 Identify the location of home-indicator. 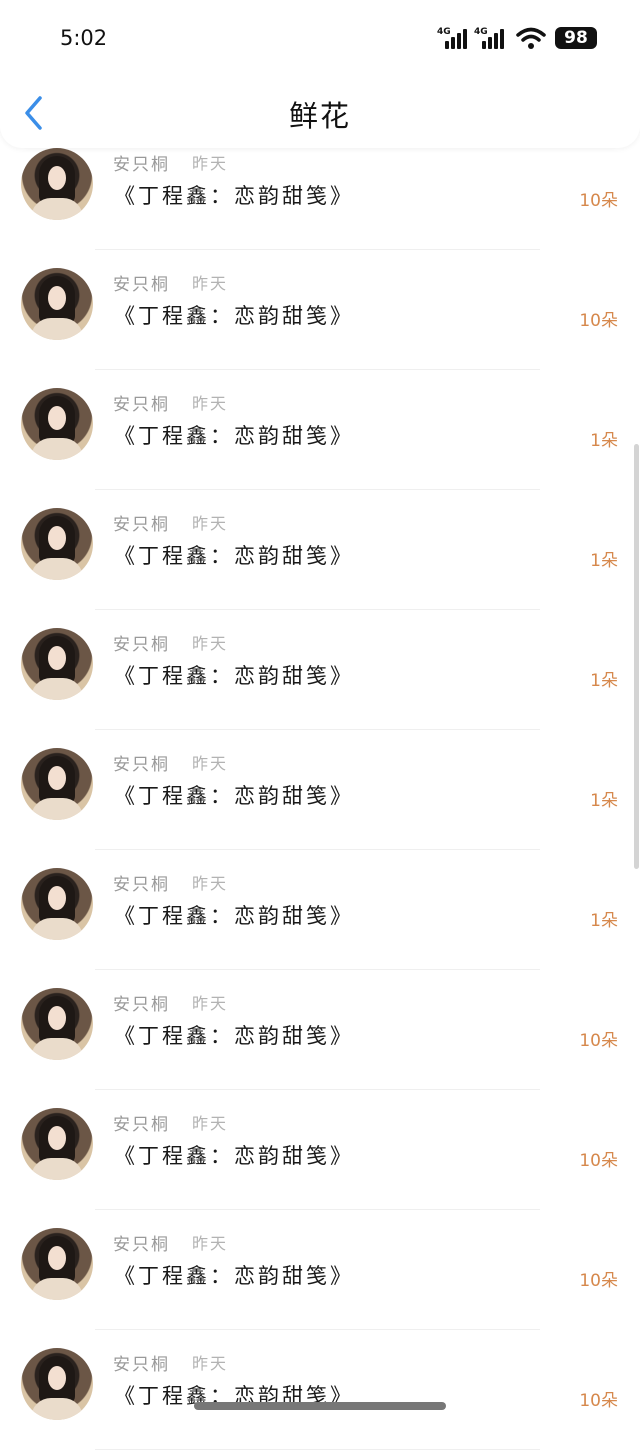
(320, 1406).